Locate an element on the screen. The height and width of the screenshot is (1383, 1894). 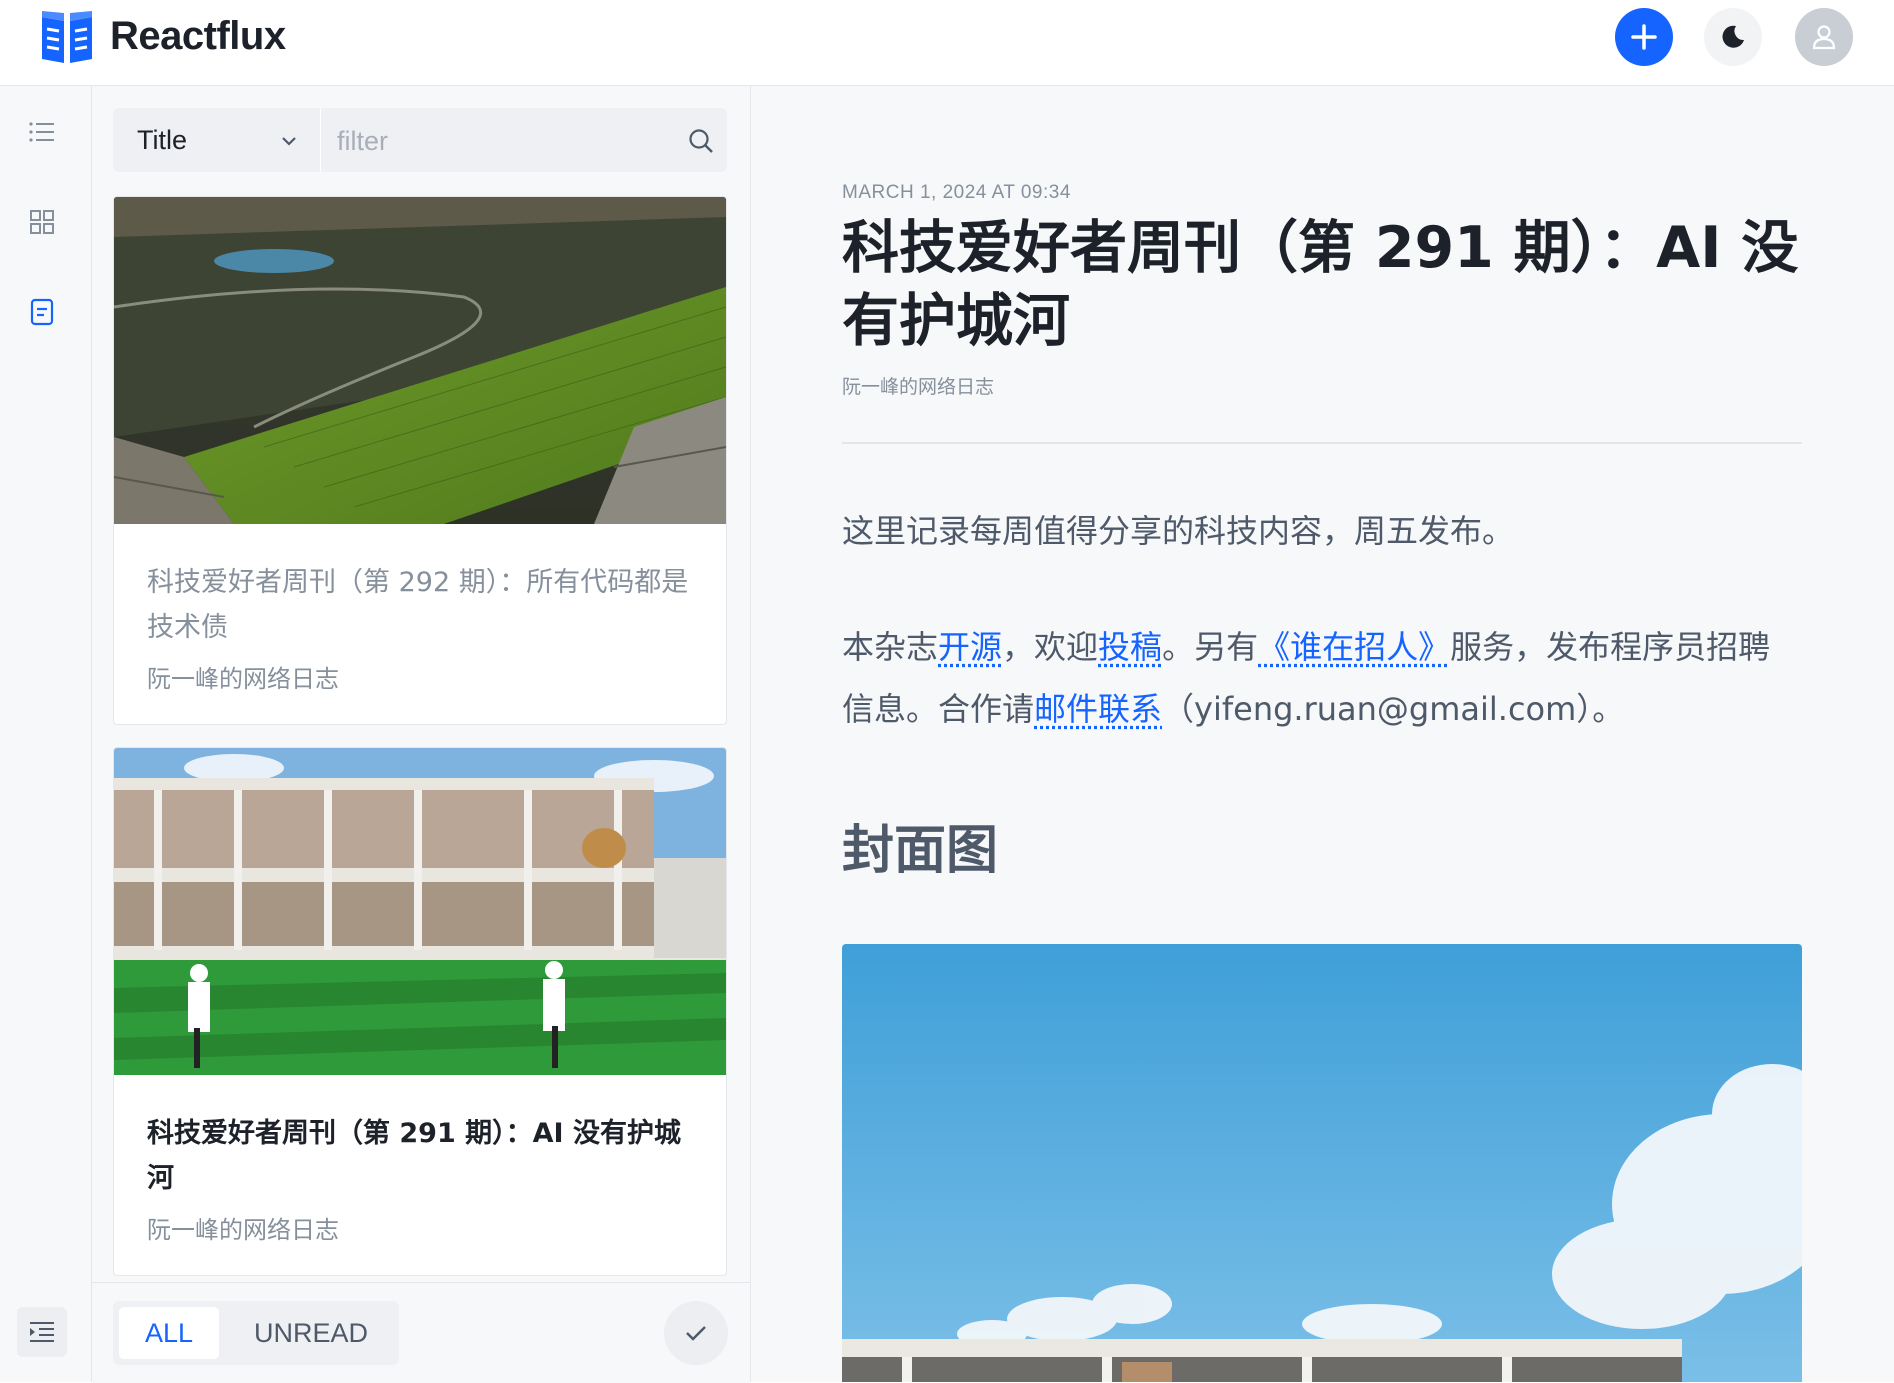
article-author: 阮一峰的网络日志 is located at coordinates (918, 385).